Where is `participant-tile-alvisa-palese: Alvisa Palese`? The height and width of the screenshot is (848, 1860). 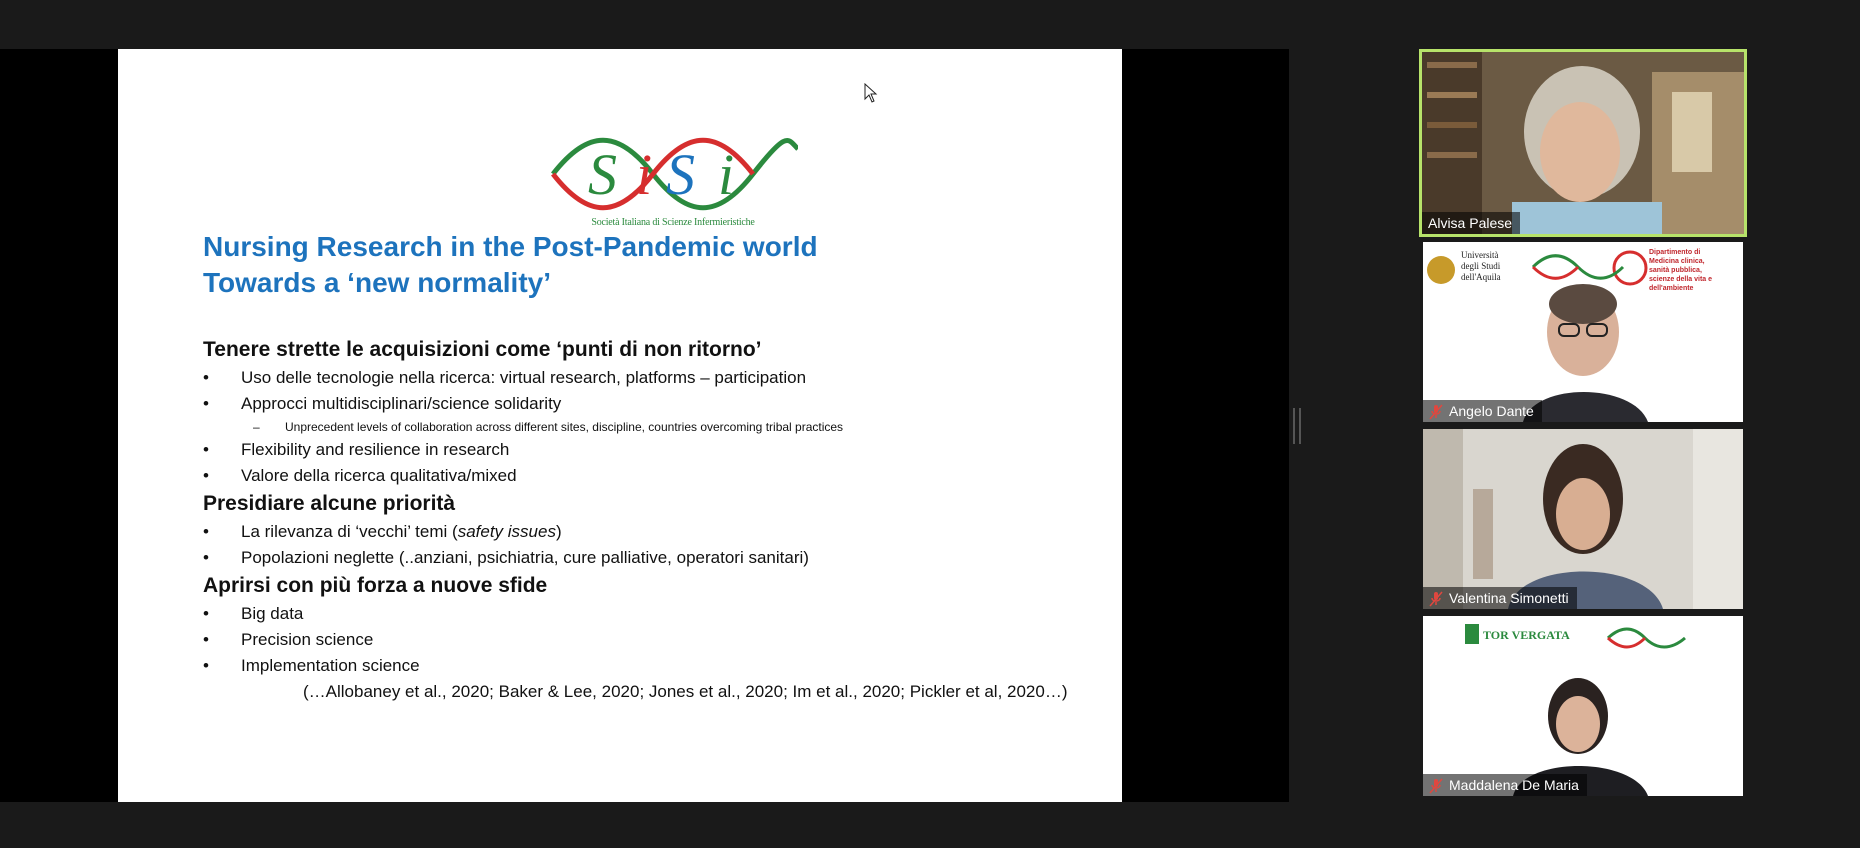 participant-tile-alvisa-palese: Alvisa Palese is located at coordinates (1583, 143).